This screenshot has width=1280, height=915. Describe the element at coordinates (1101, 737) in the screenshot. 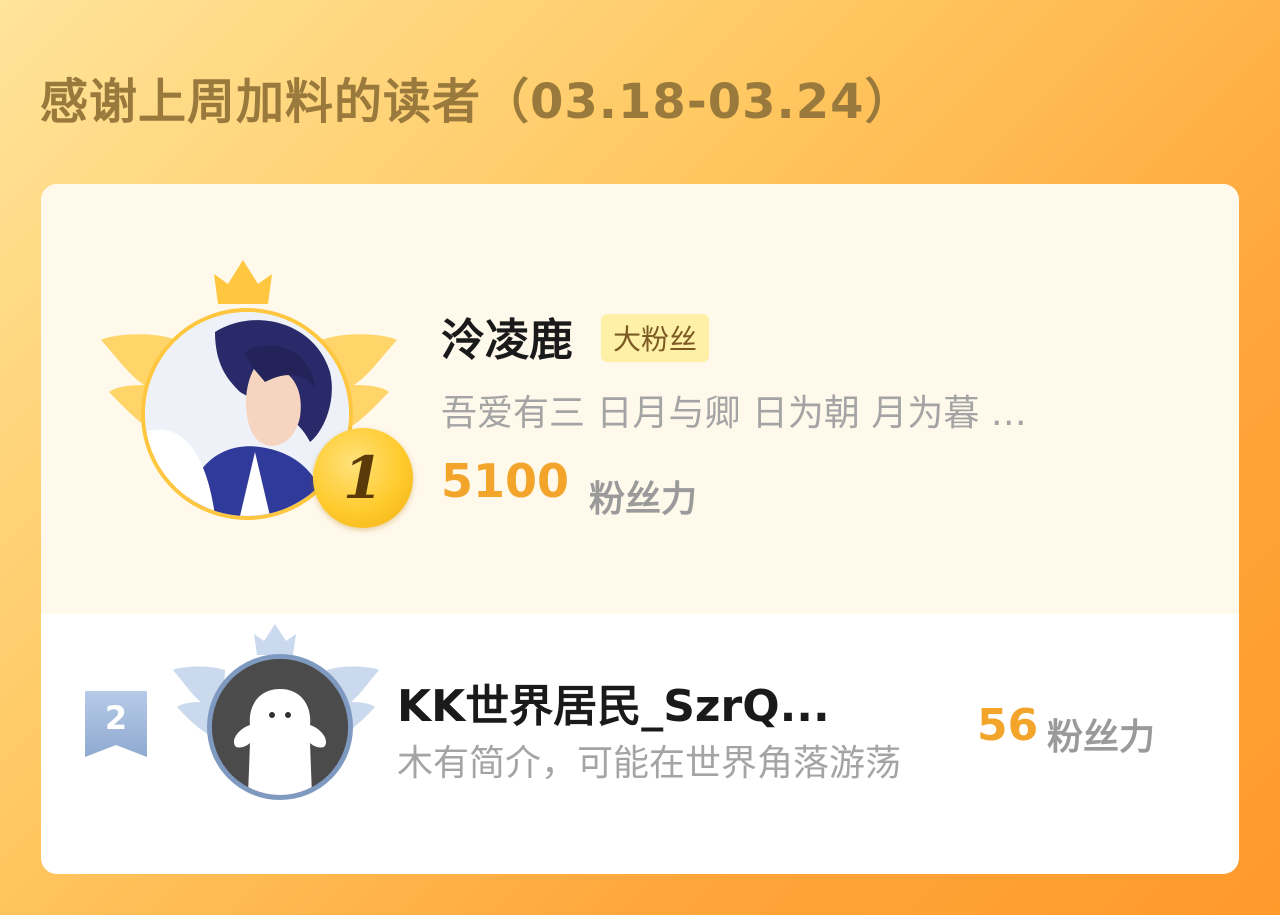

I see `rank-2-fan-score-unit: 粉丝力` at that location.